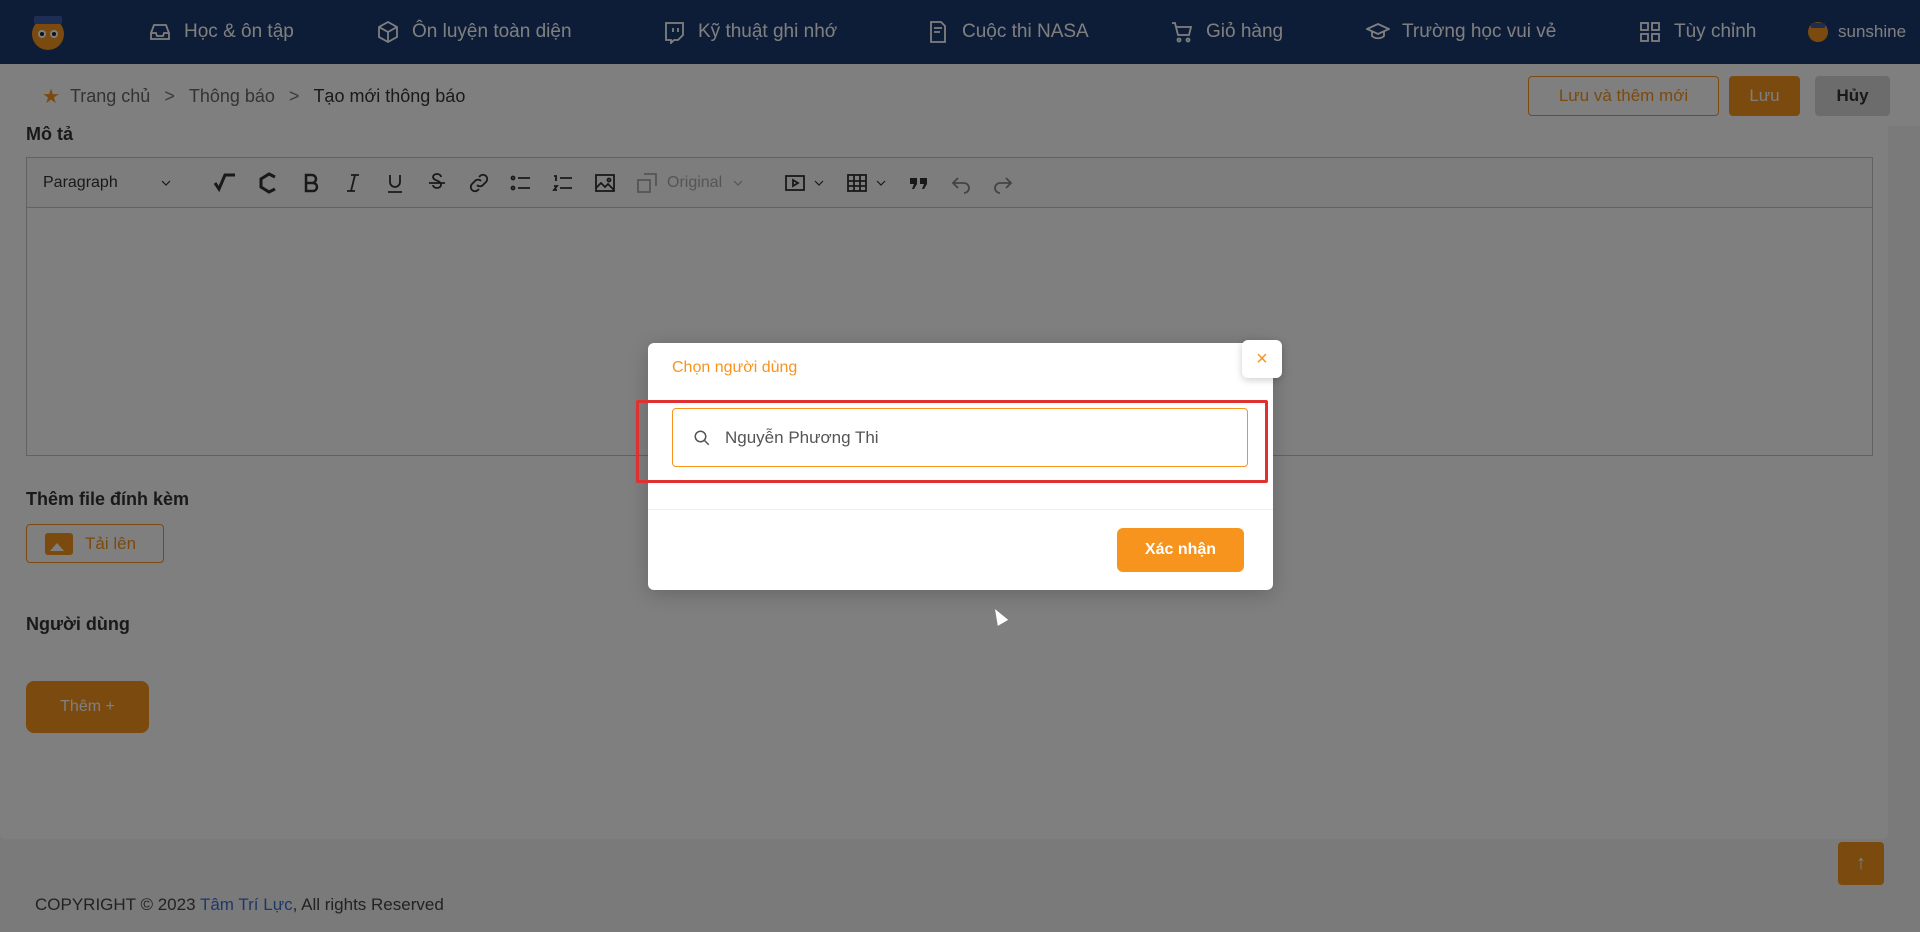 This screenshot has height=932, width=1920. Describe the element at coordinates (1180, 550) in the screenshot. I see `confirm-button: Xác nhận` at that location.